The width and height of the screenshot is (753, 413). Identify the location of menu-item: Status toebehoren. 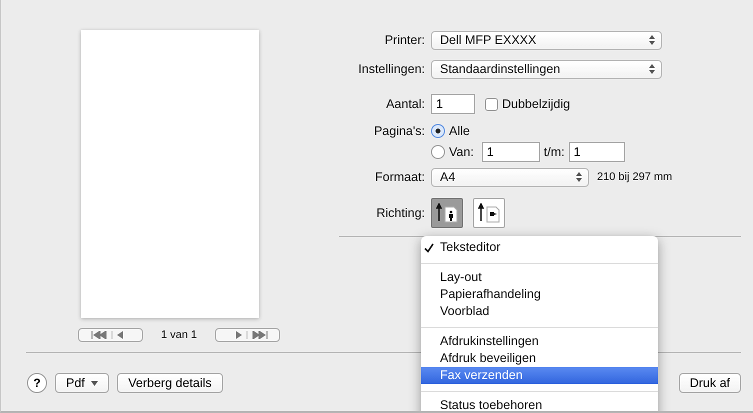
(539, 404).